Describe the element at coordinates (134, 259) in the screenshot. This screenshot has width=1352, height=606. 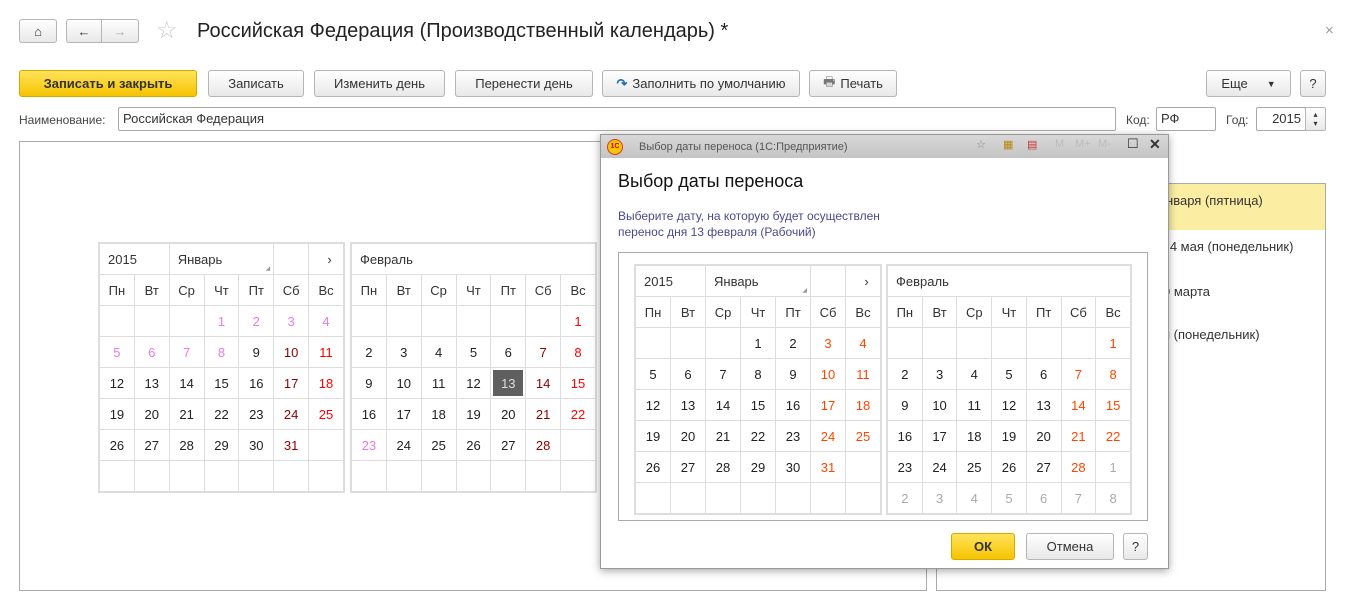
I see `year-selector: 2015` at that location.